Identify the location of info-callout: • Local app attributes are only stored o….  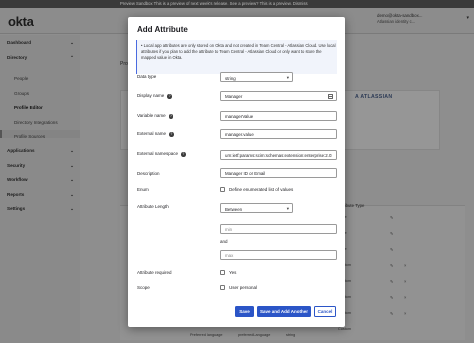
(236, 57).